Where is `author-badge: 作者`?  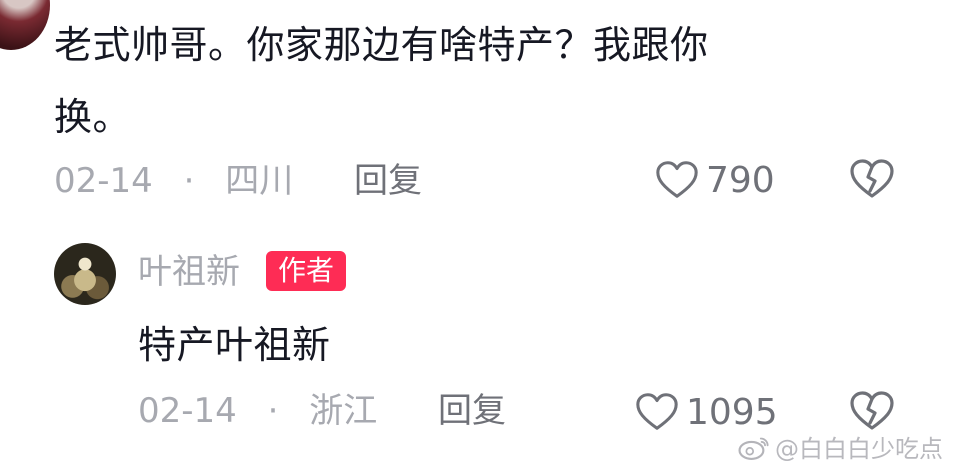
author-badge: 作者 is located at coordinates (306, 271).